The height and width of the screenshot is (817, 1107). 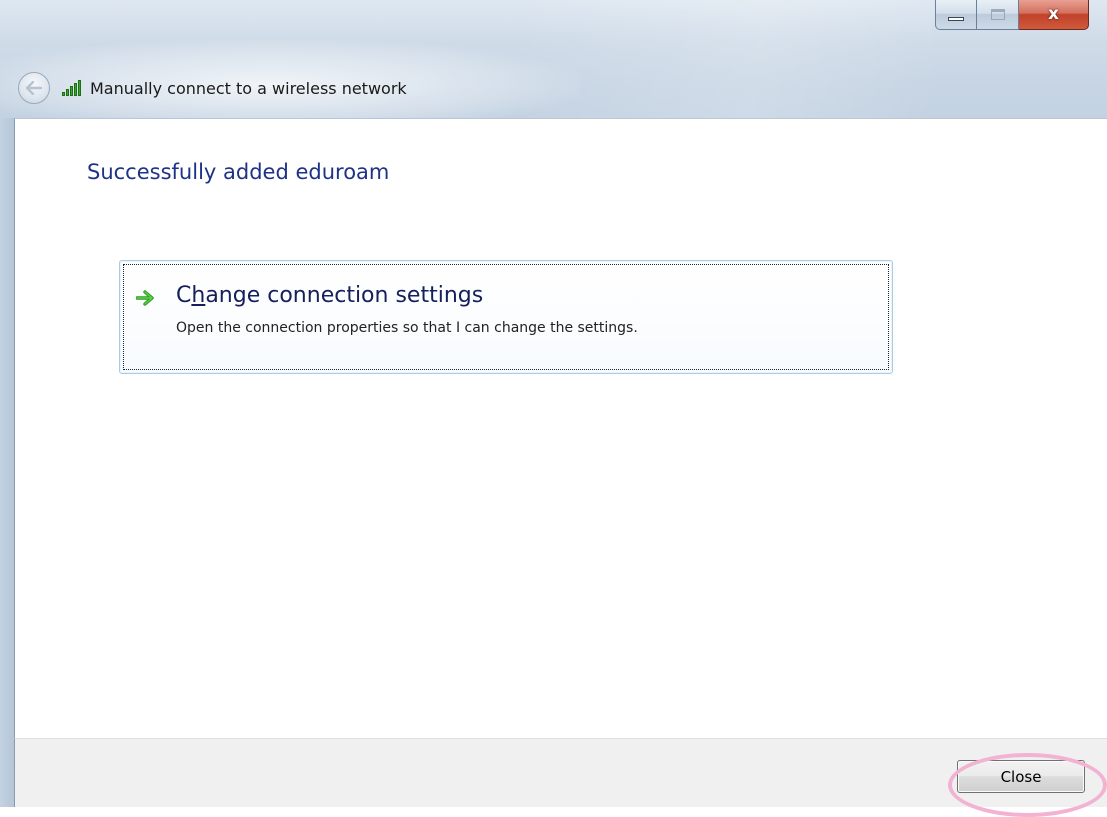 I want to click on back-arrow-icon, so click(x=34, y=88).